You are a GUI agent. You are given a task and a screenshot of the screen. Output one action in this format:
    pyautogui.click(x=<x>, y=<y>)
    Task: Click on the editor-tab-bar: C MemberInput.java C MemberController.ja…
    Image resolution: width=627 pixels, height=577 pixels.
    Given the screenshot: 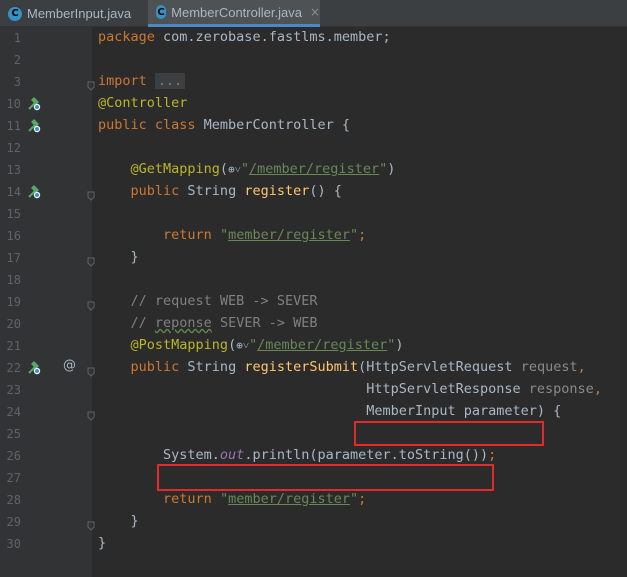 What is the action you would take?
    pyautogui.click(x=313, y=13)
    